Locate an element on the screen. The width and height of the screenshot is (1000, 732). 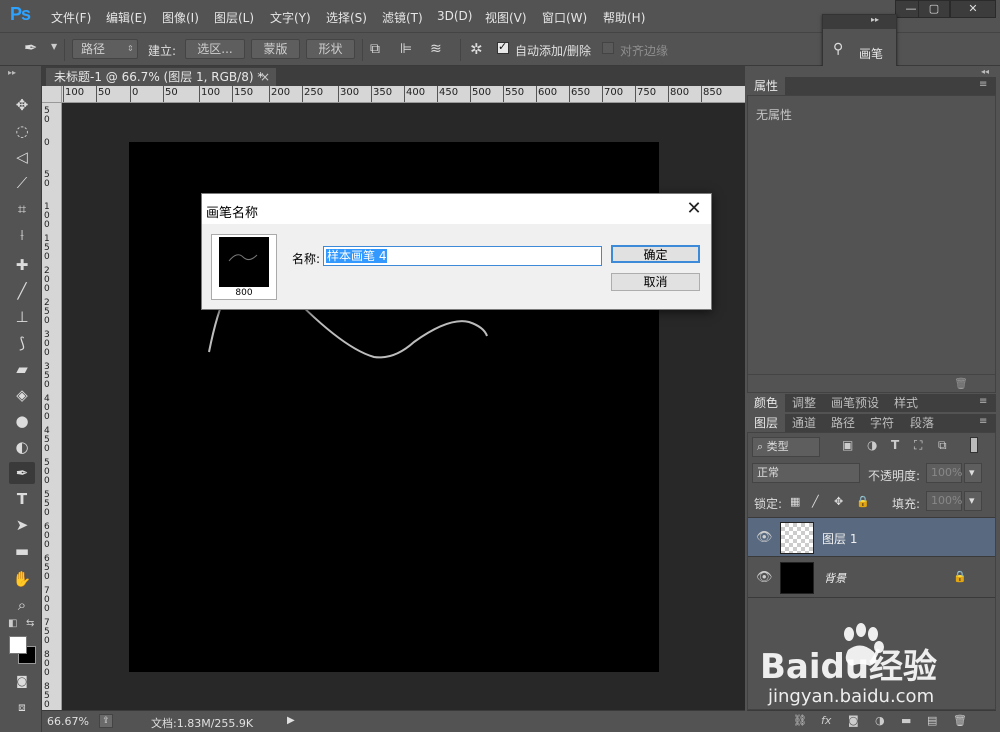
eye-icon: 👁 is located at coordinates (764, 537).